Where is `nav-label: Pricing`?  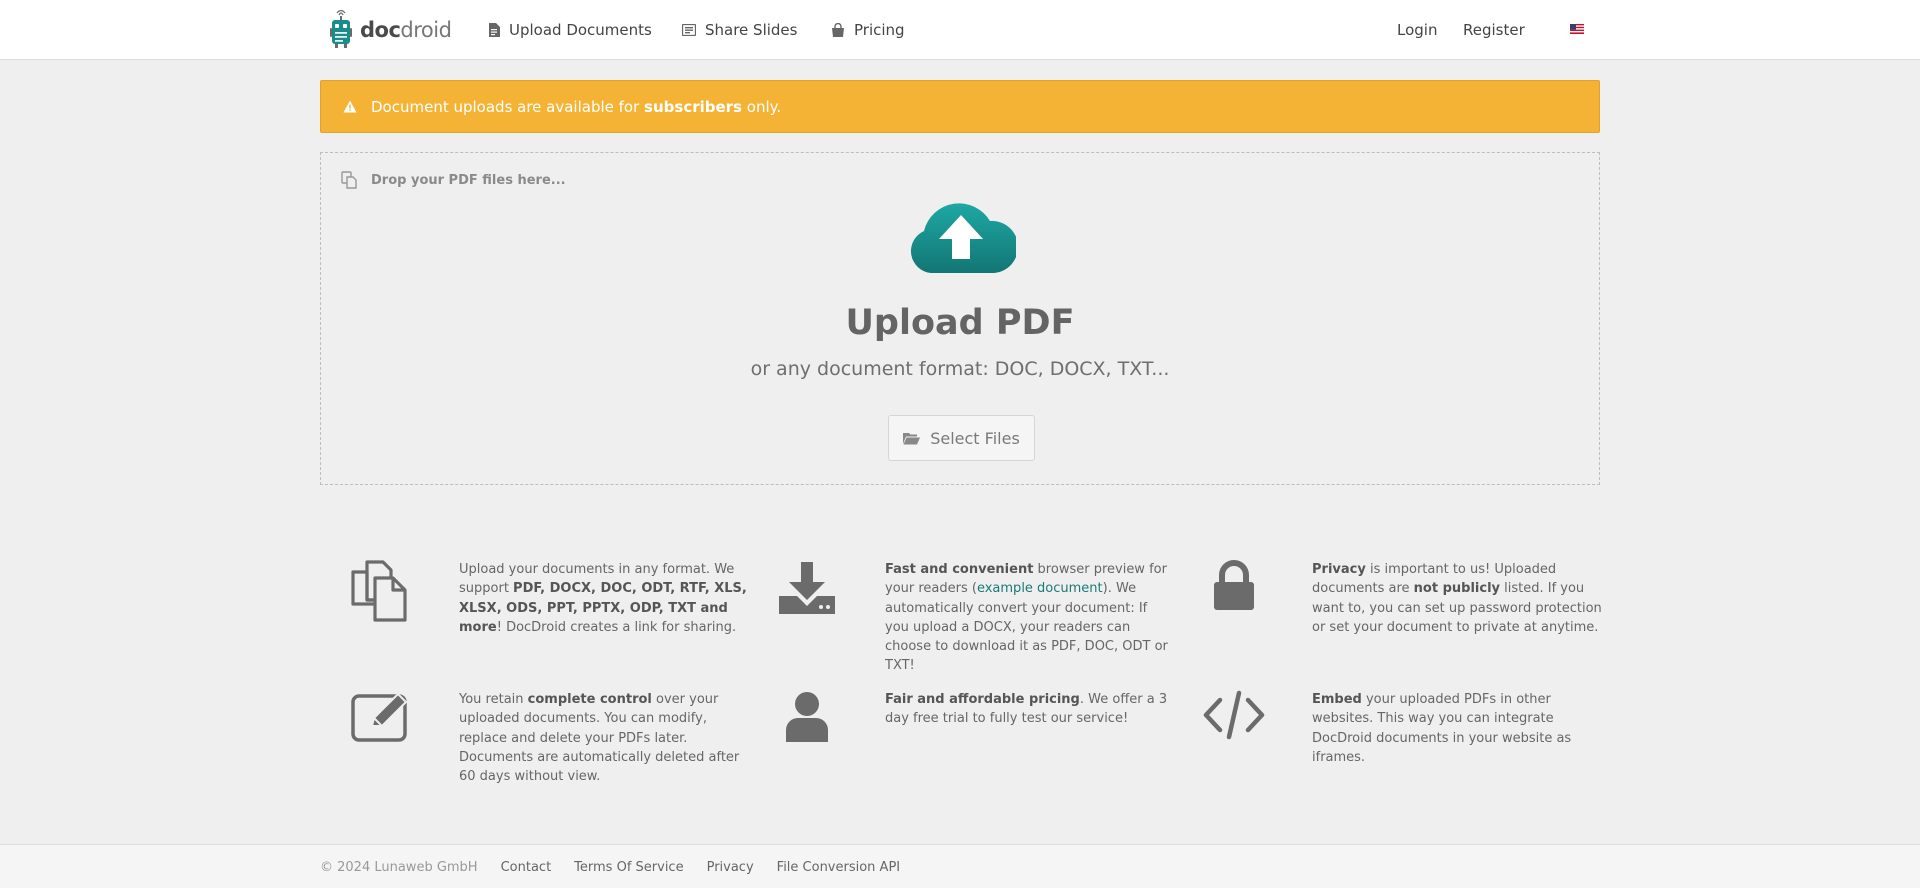
nav-label: Pricing is located at coordinates (879, 30).